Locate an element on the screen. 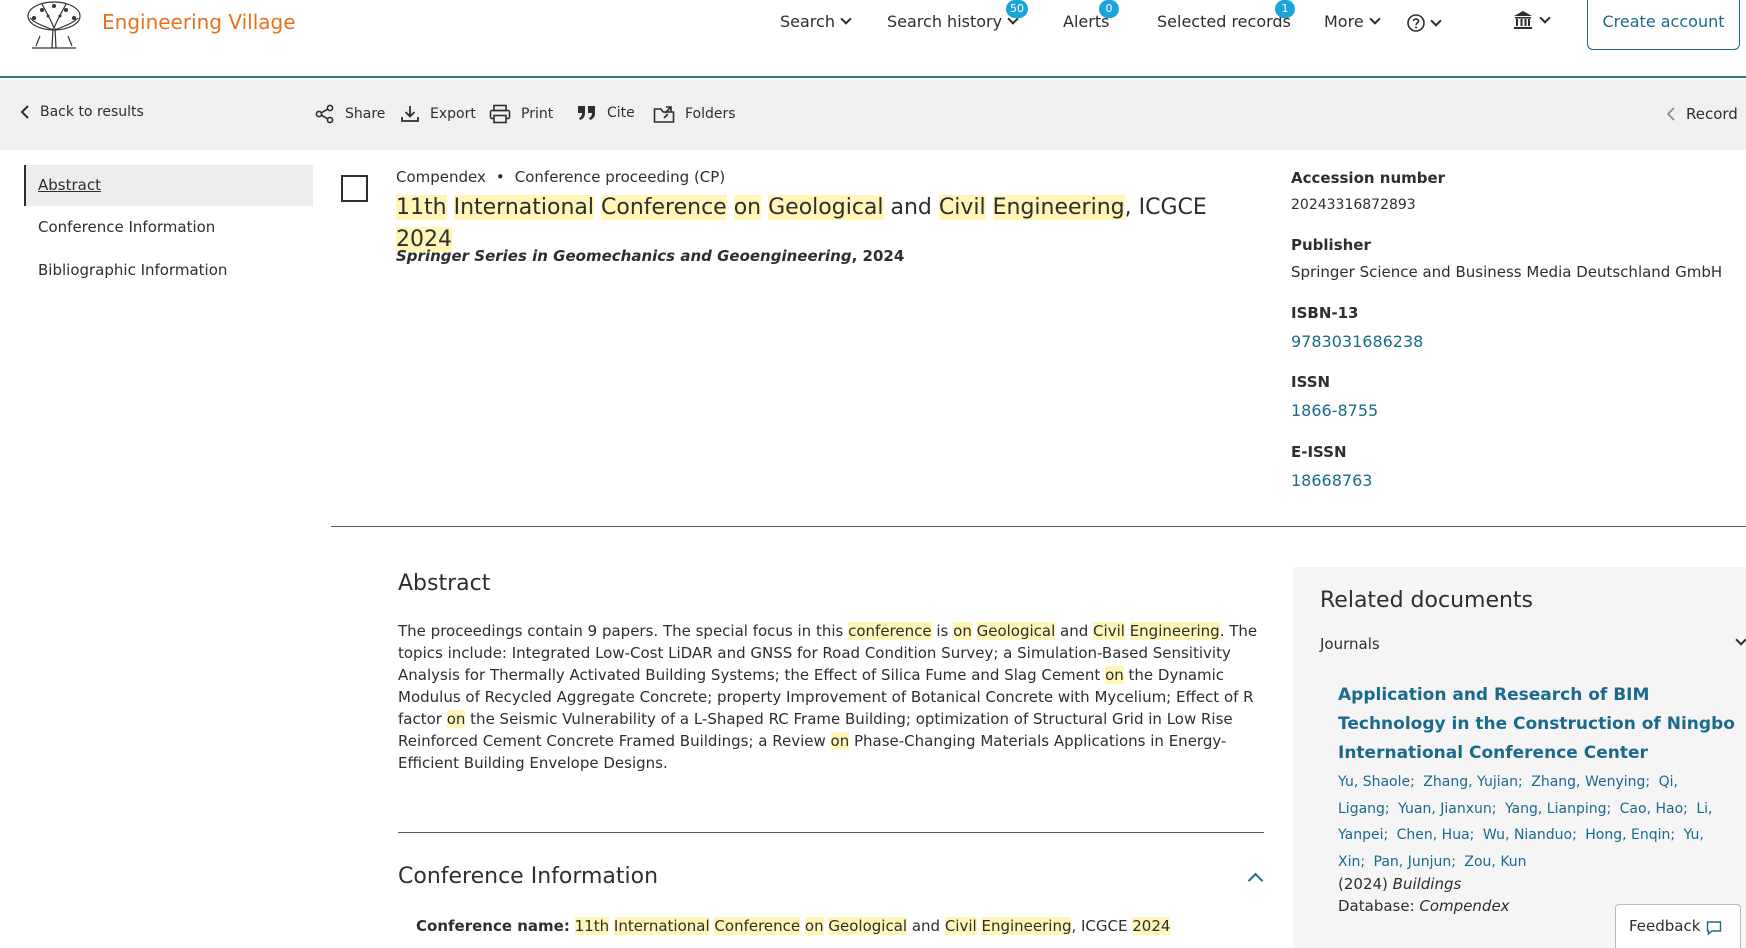 This screenshot has height=948, width=1746. nav-search-history: Search history 50 is located at coordinates (957, 15).